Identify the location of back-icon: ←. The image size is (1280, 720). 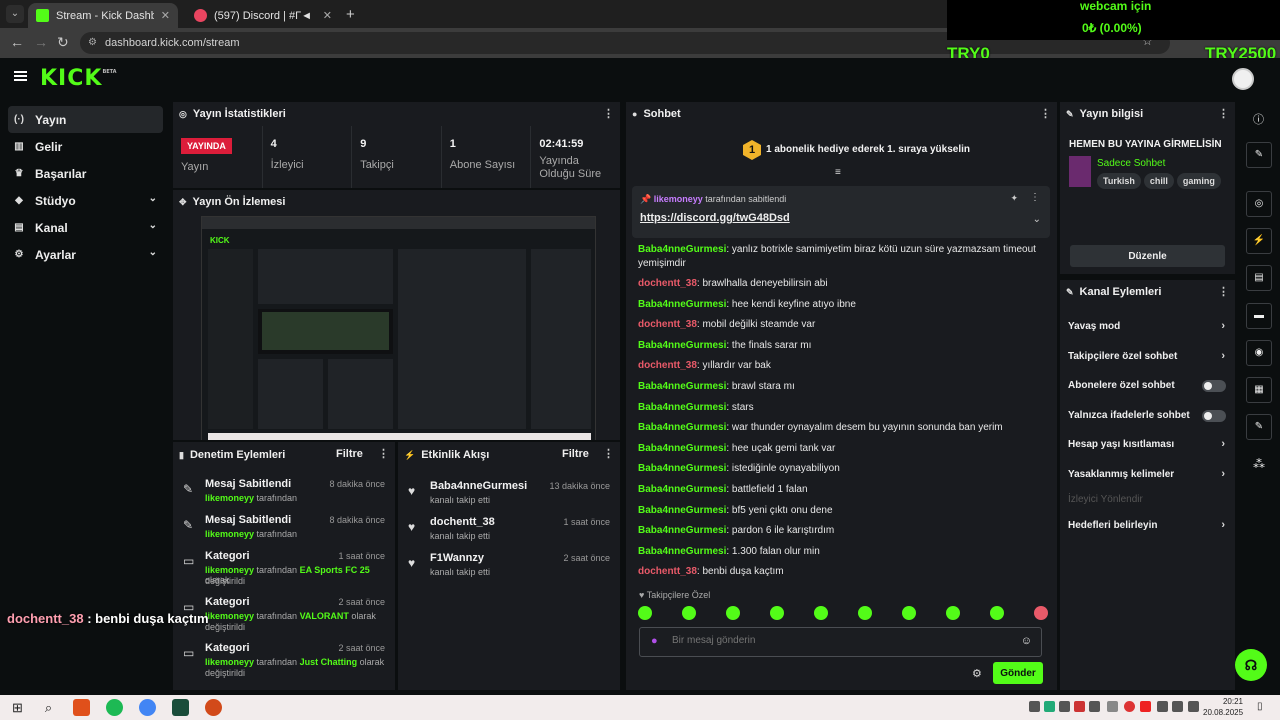
(17, 42).